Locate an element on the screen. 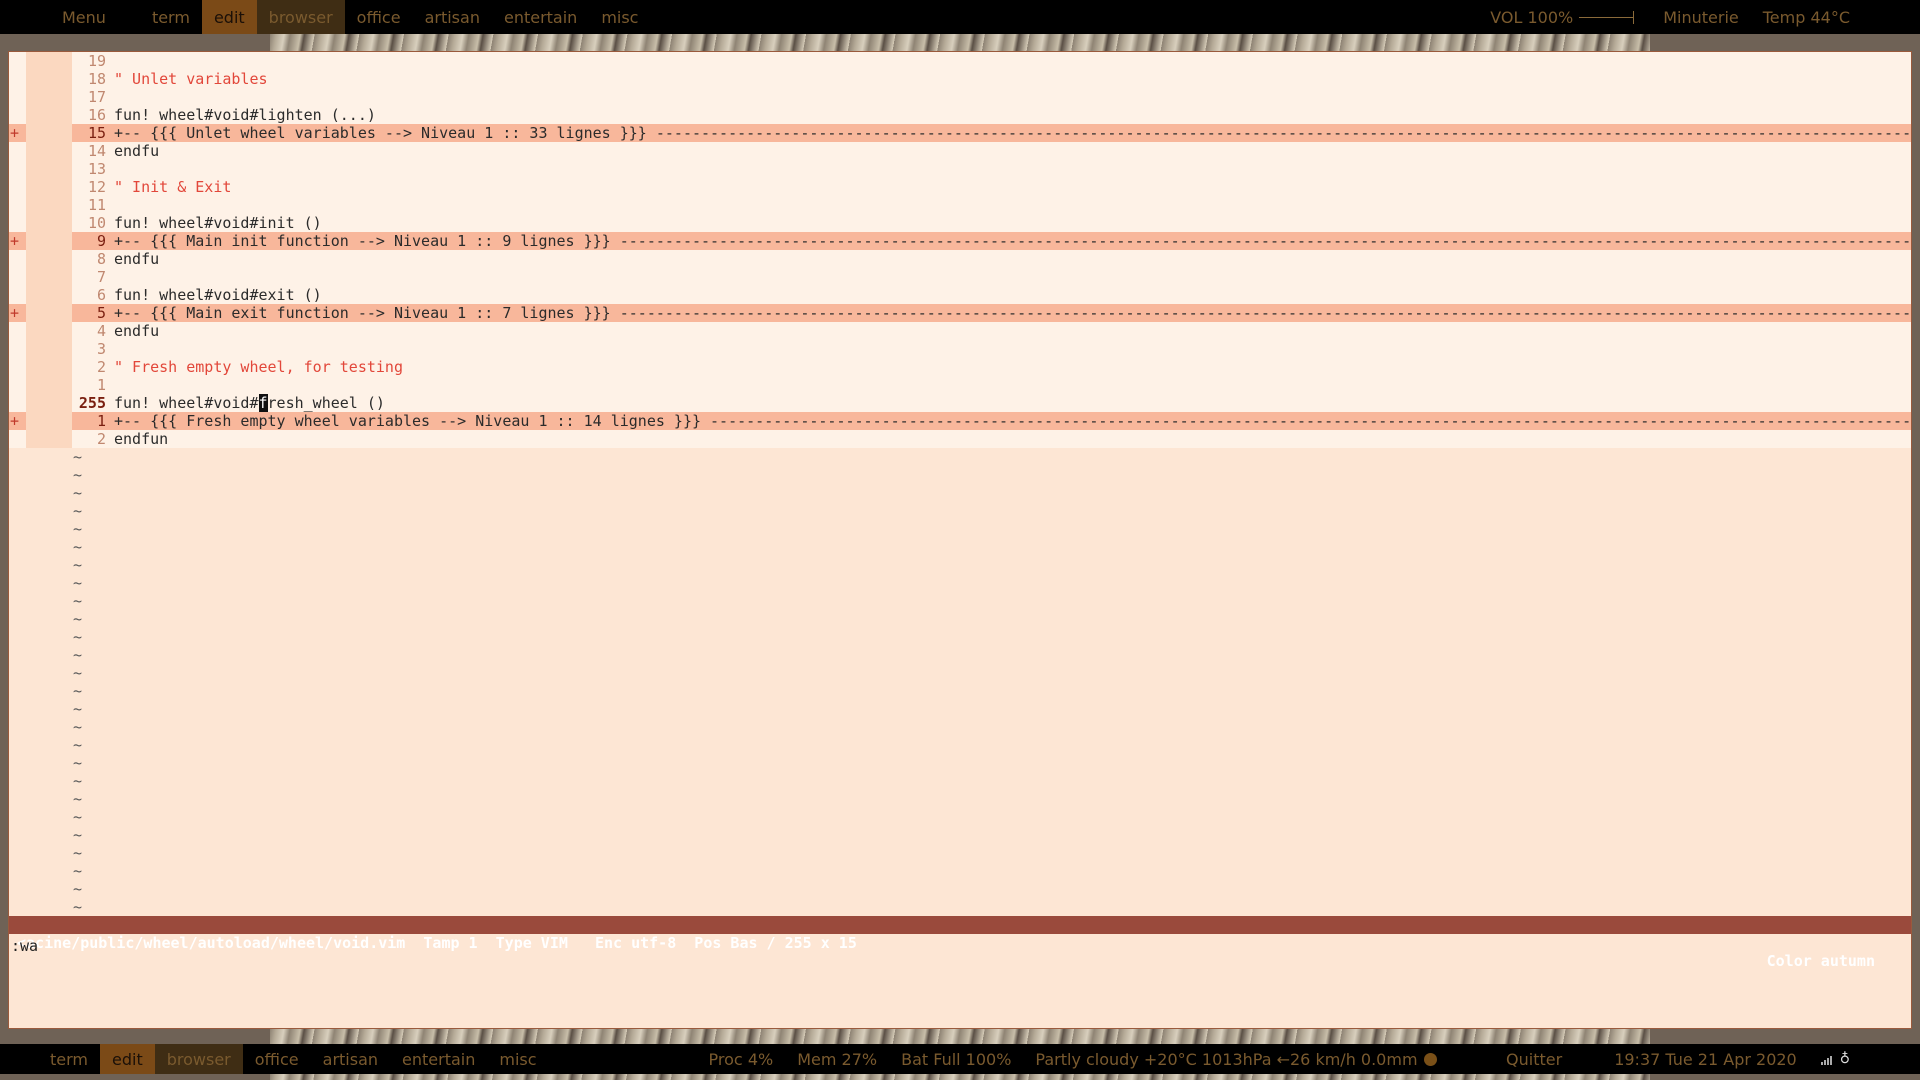 Image resolution: width=1920 pixels, height=1080 pixels. bulb-icon: ♁ is located at coordinates (1845, 1059).